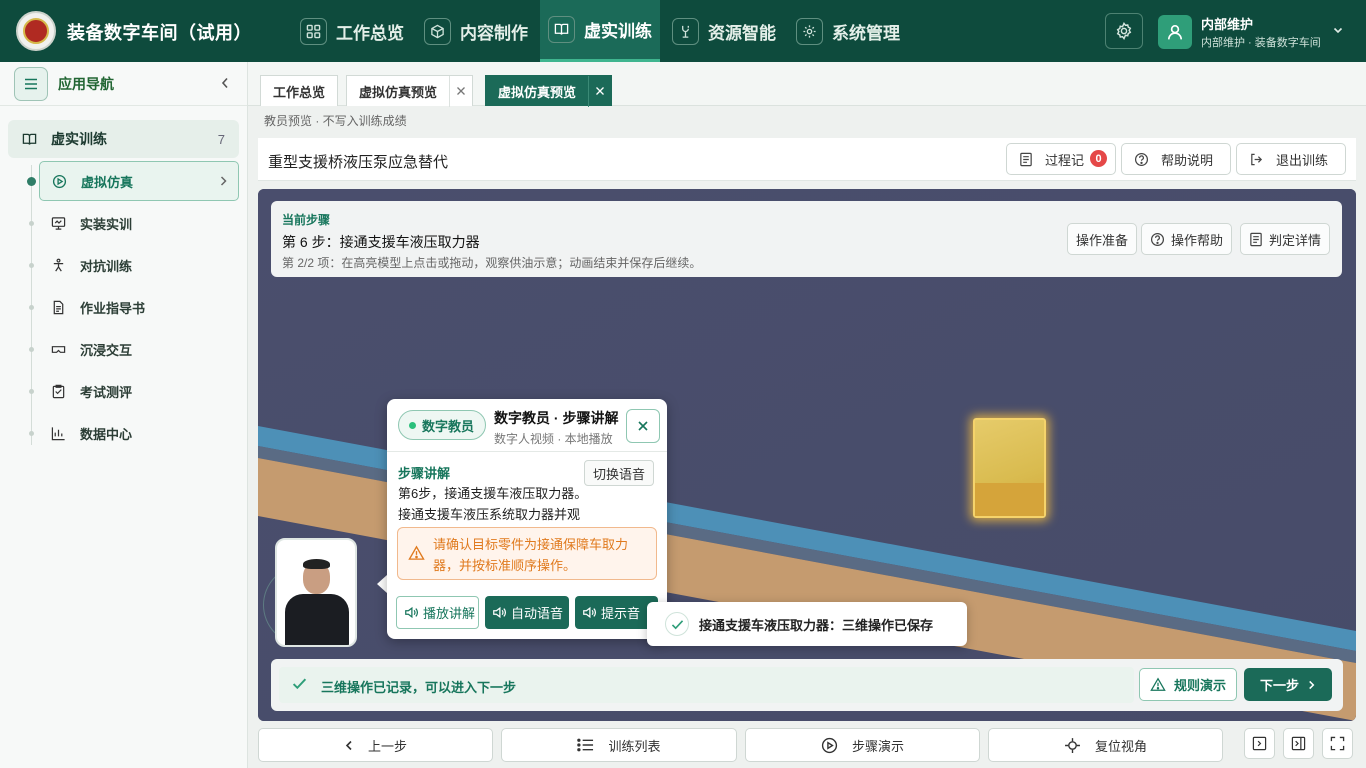 This screenshot has width=1366, height=768. Describe the element at coordinates (492, 263) in the screenshot. I see `step-subtitle: 第 2/2 项：在高亮模型上点击或拖动，观察供油示意；动画结束并保存后继续。` at that location.